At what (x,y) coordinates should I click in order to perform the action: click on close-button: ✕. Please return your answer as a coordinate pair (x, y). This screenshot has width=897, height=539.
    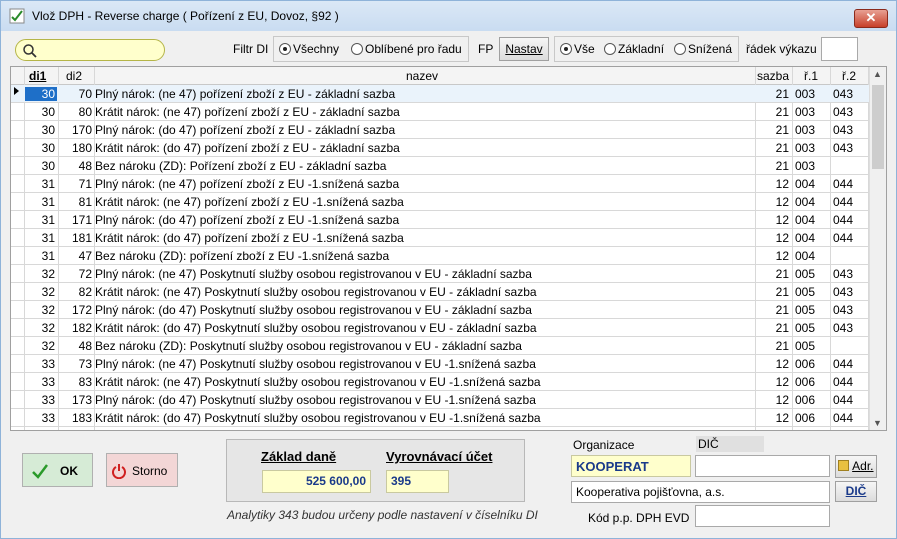
    Looking at the image, I should click on (871, 18).